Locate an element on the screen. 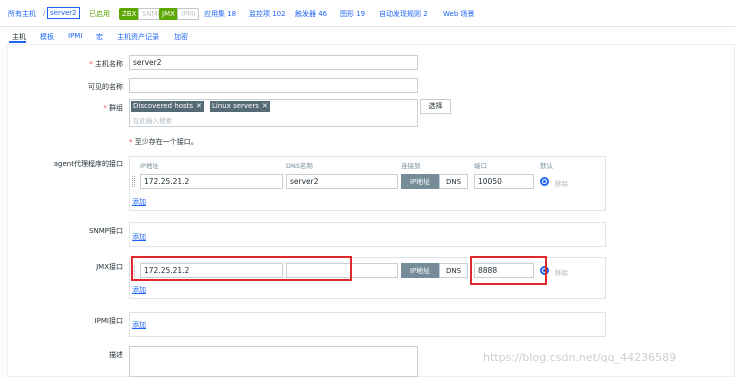 The image size is (735, 377). jmx-remove-link: 移除 is located at coordinates (561, 272).